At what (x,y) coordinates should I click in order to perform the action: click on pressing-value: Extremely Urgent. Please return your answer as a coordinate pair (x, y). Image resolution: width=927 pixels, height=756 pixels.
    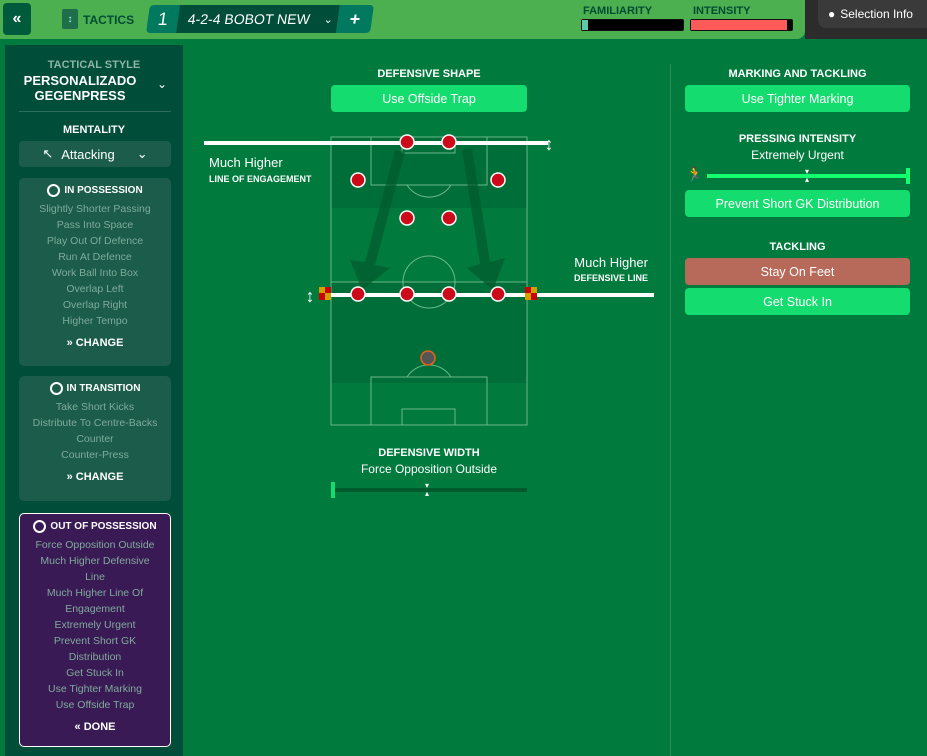
    Looking at the image, I should click on (797, 155).